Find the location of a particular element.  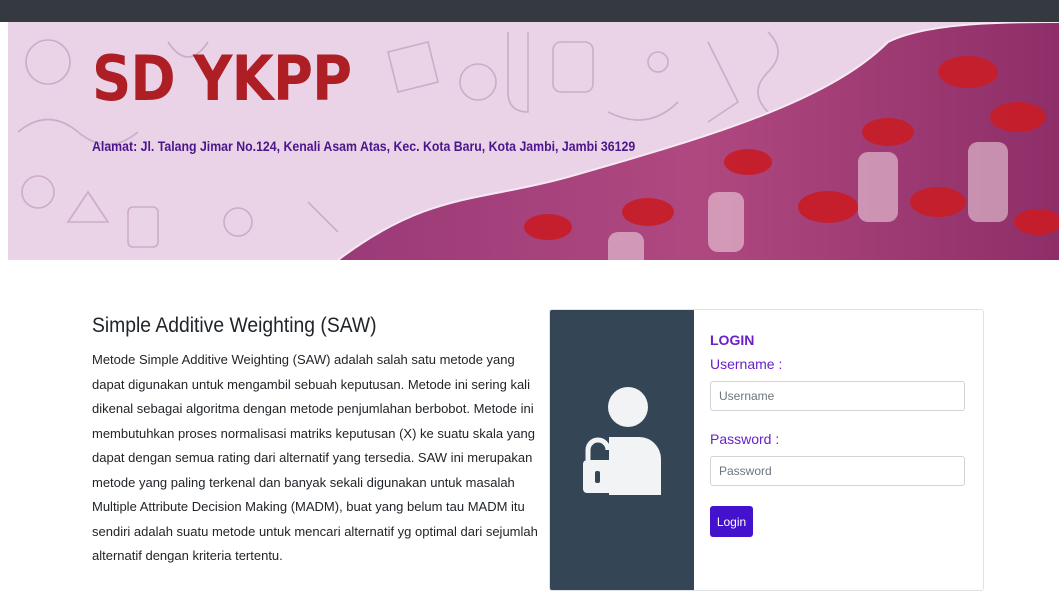

password-label: Password : is located at coordinates (745, 439).